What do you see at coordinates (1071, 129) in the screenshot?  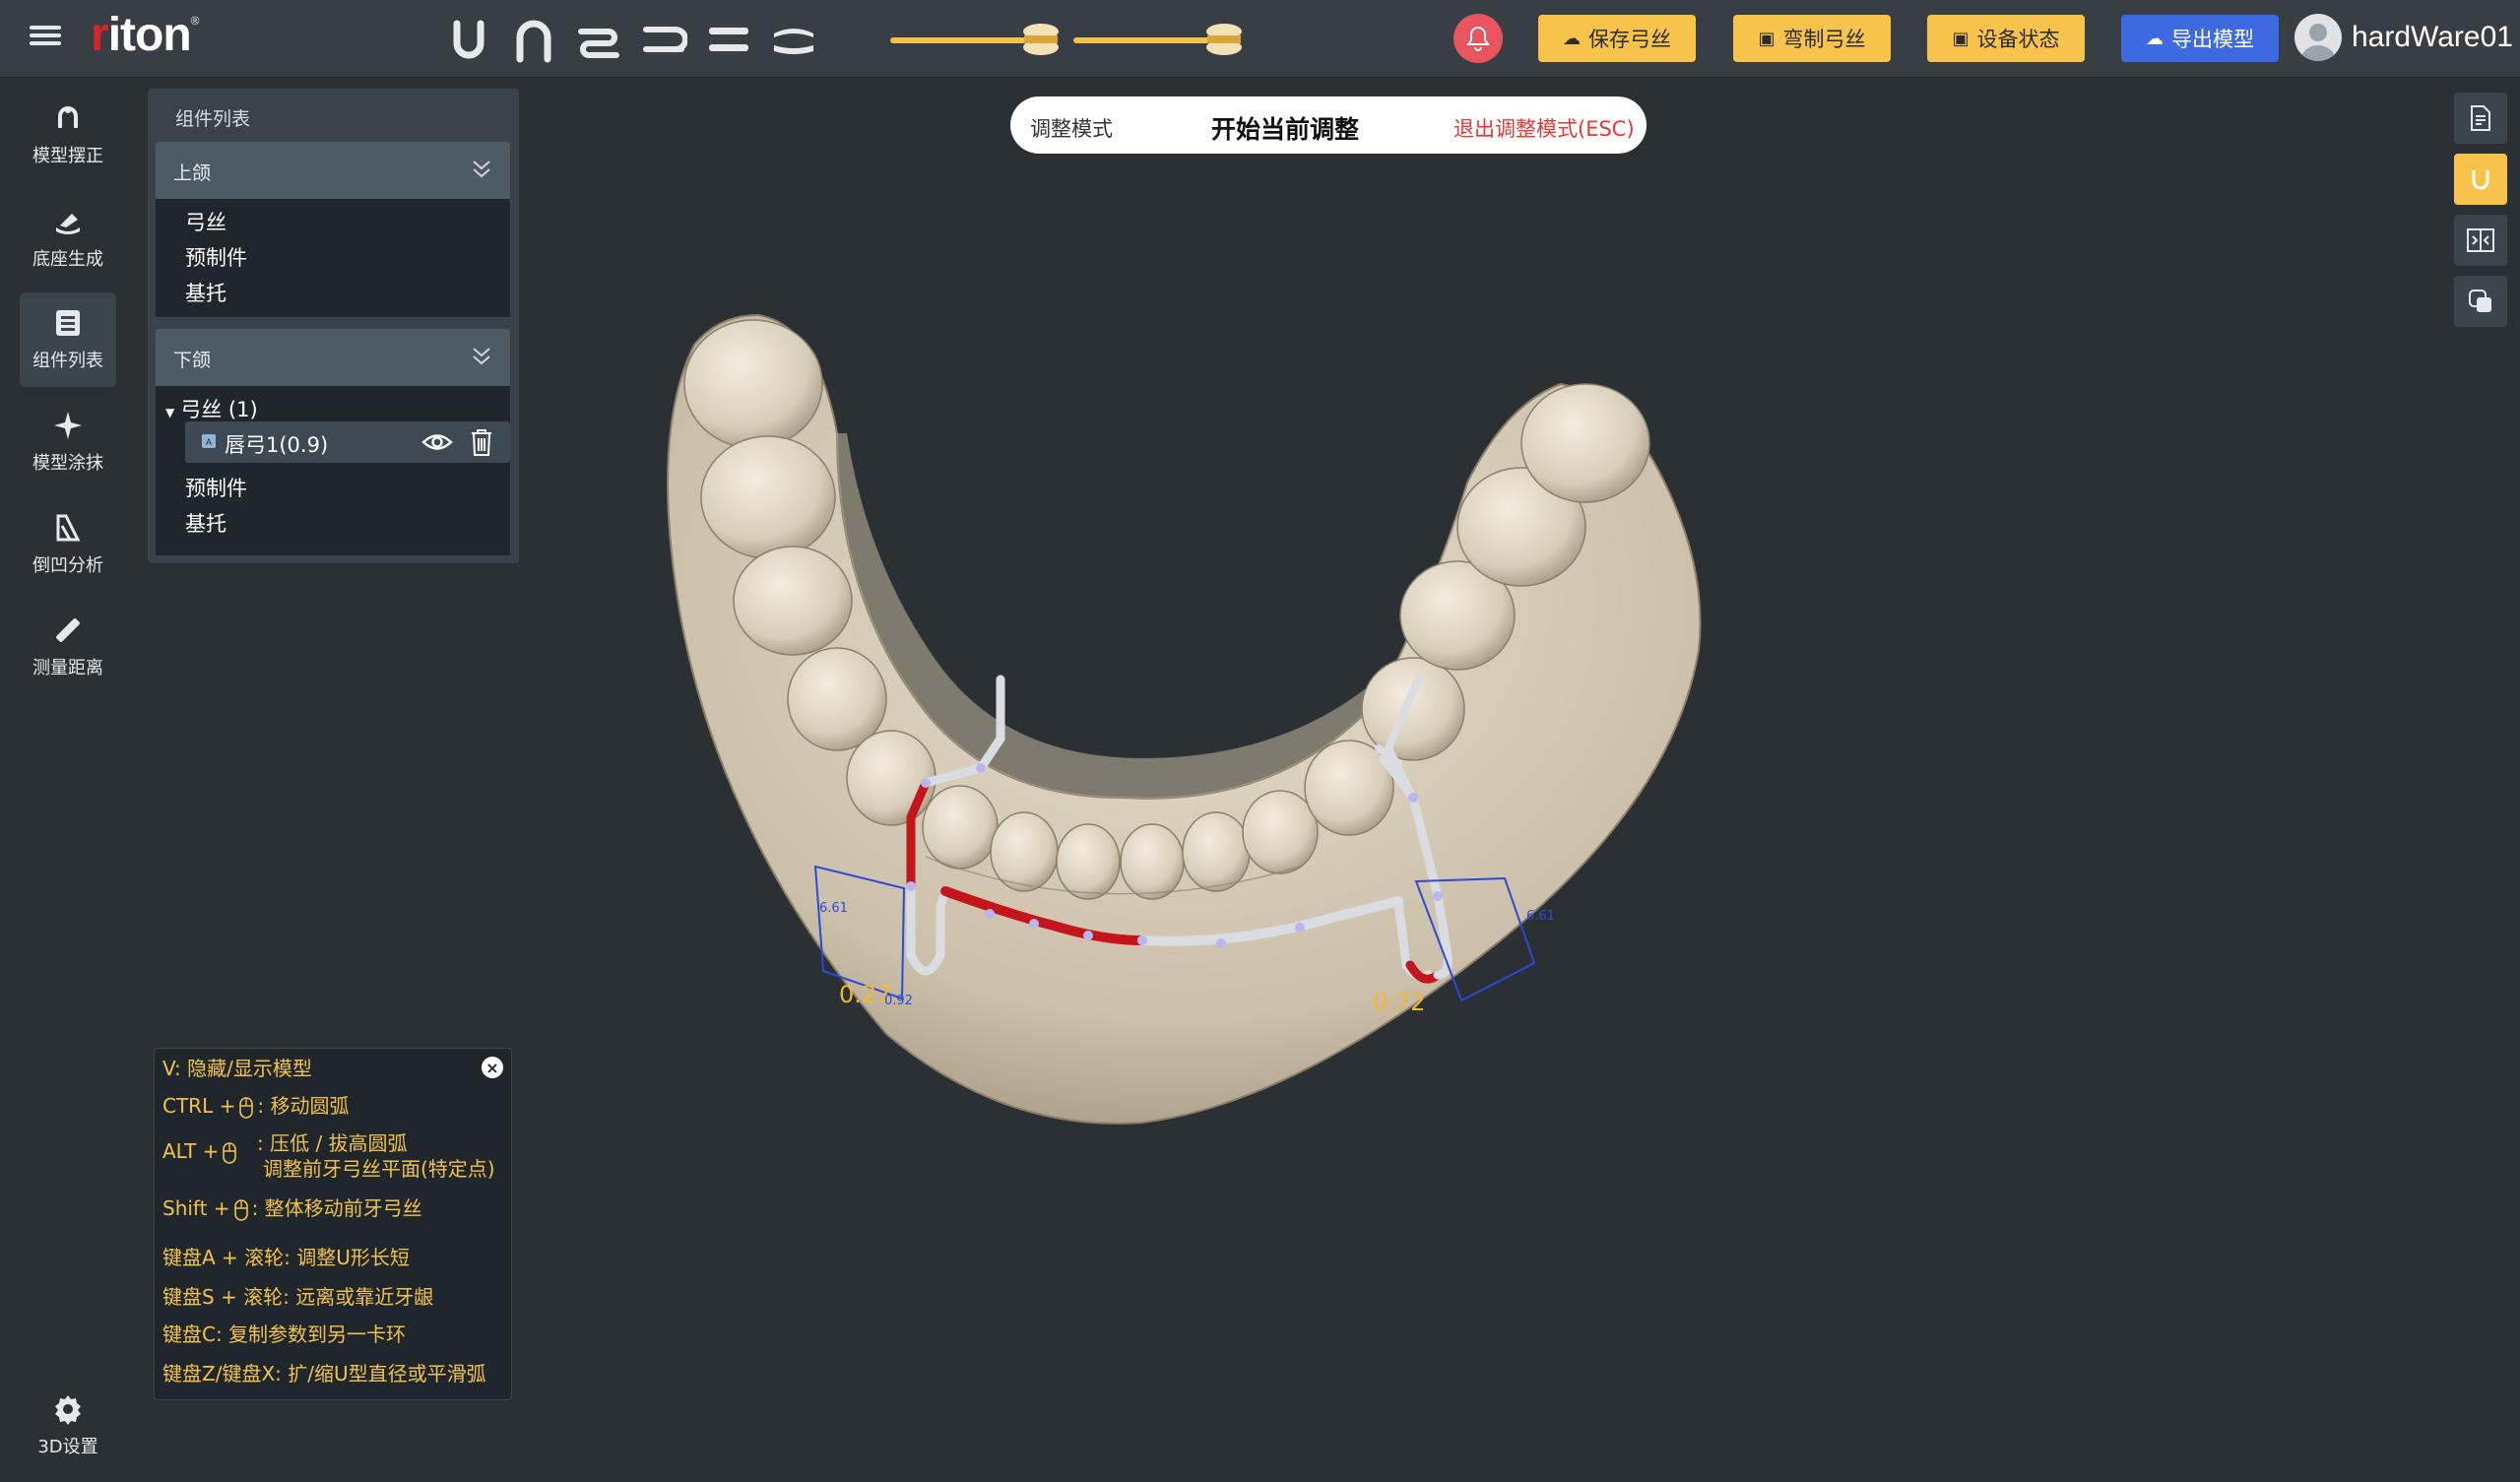 I see `adjust-mode-label: 调整模式` at bounding box center [1071, 129].